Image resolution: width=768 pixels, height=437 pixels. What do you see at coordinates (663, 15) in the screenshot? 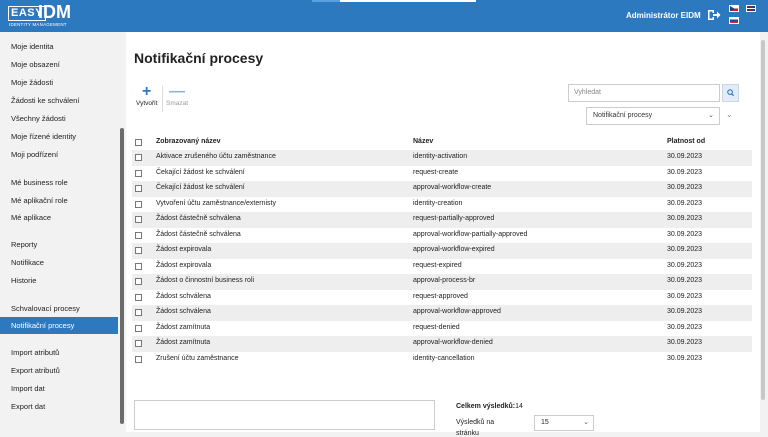
I see `user-name: Administrátor EIDM` at bounding box center [663, 15].